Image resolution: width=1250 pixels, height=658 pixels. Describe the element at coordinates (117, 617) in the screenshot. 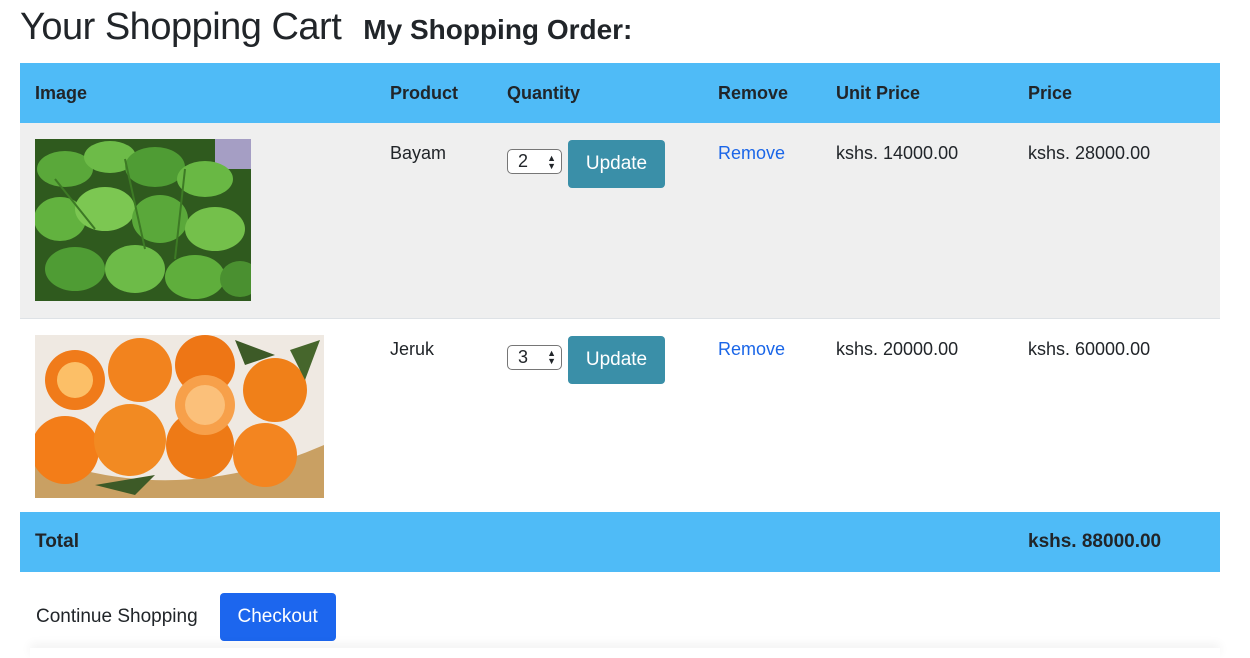

I see `continue-shopping-link: Continue Shopping` at that location.